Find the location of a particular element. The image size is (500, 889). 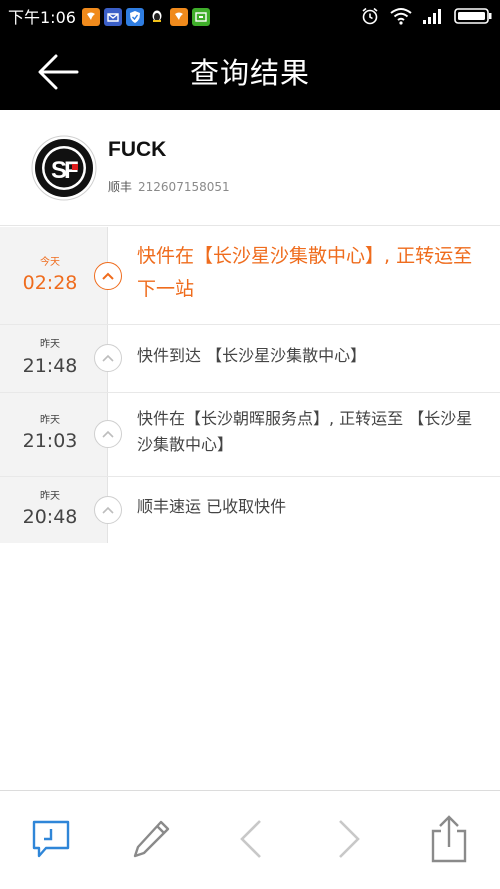

share-icon is located at coordinates (449, 841).